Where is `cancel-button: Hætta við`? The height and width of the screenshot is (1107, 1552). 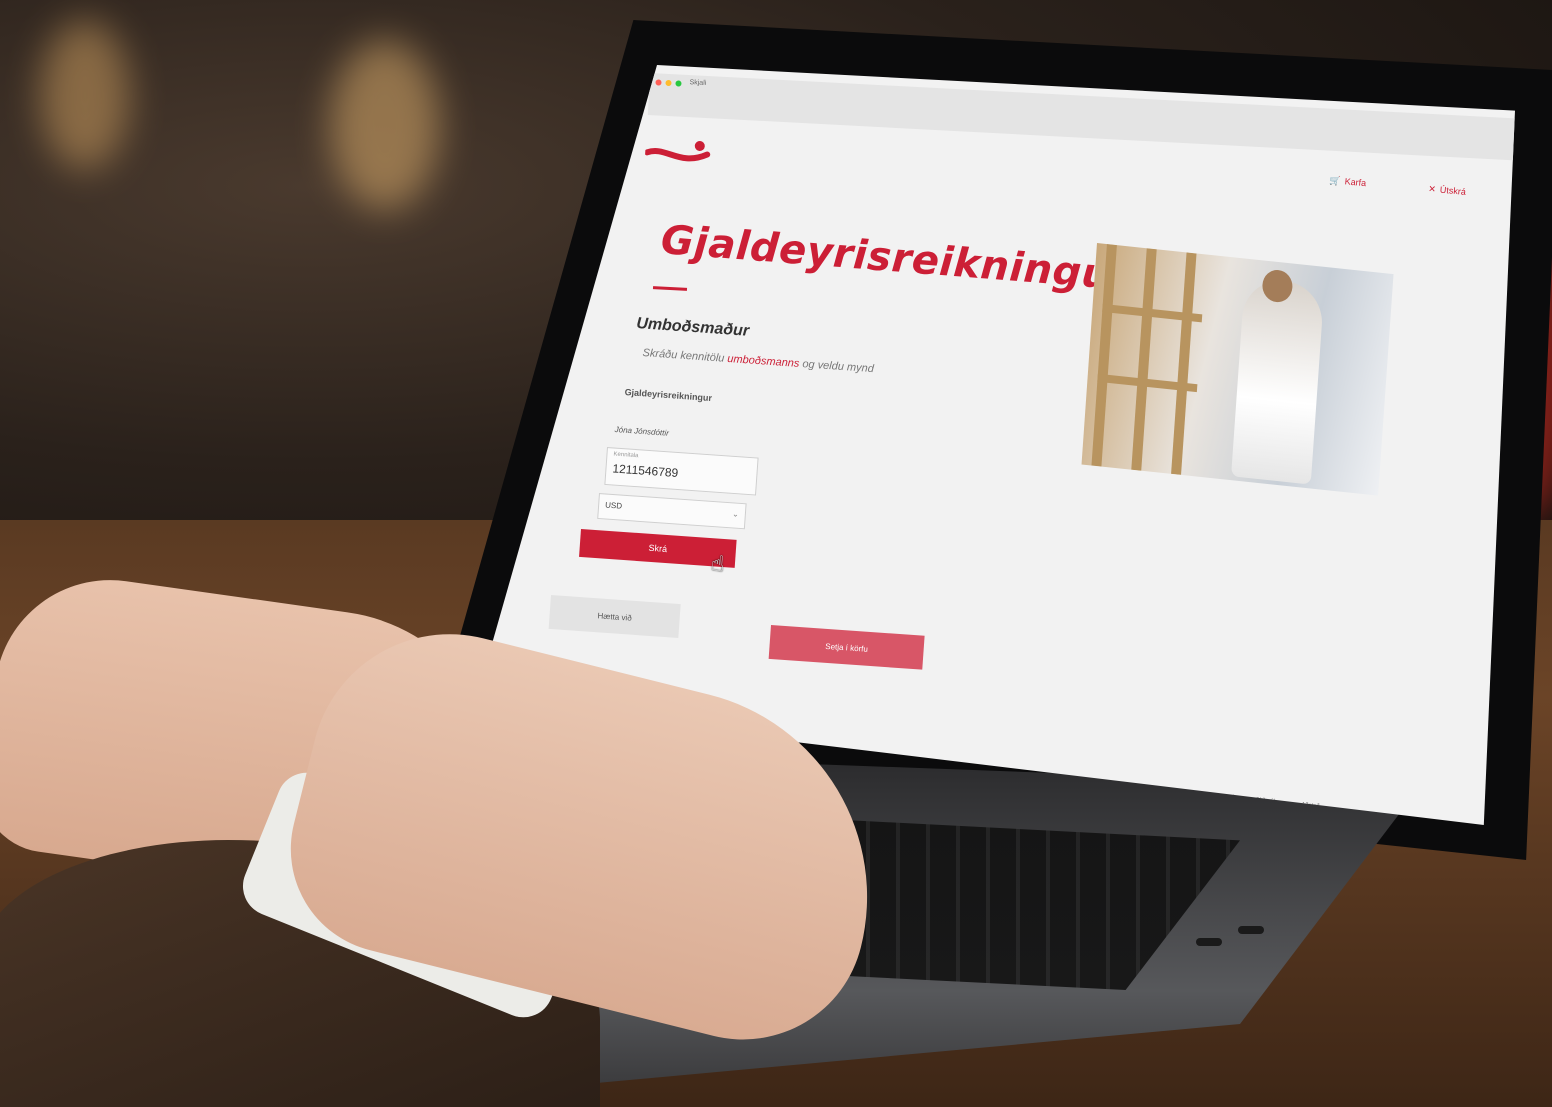
cancel-button: Hætta við is located at coordinates (614, 616).